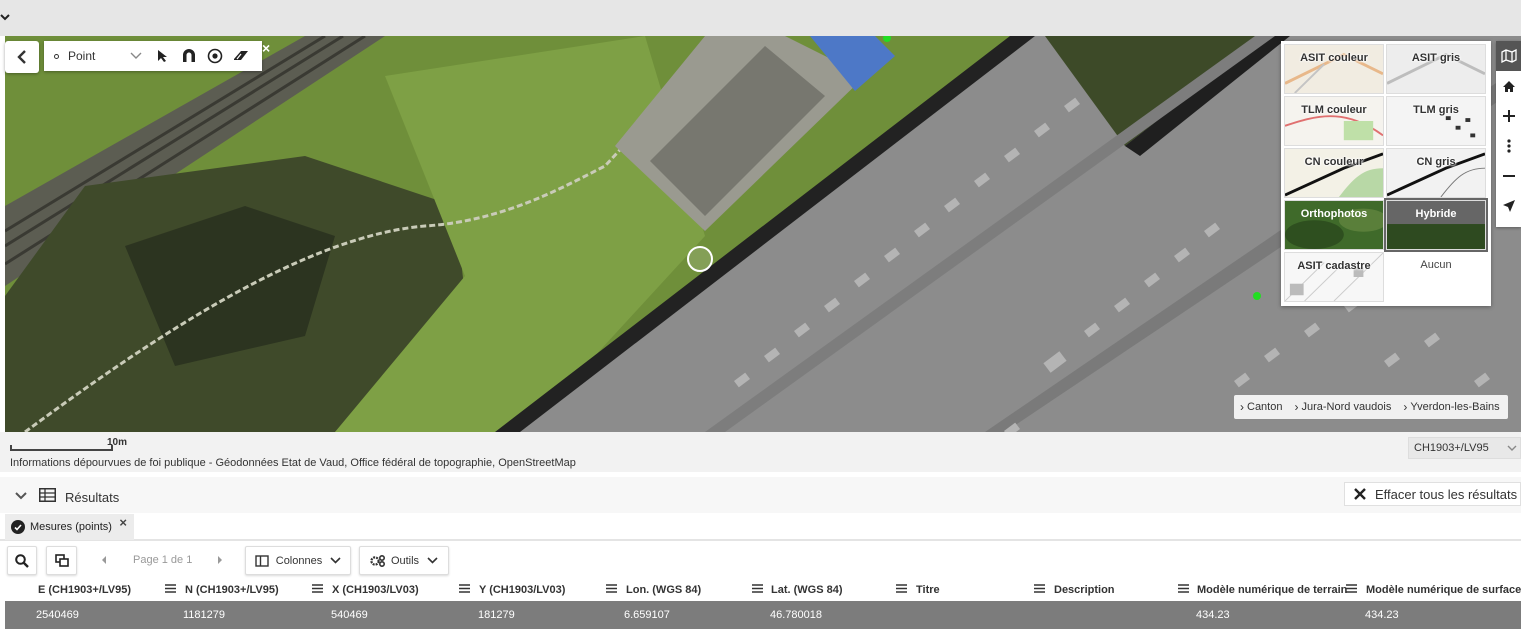 Image resolution: width=1521 pixels, height=629 pixels. What do you see at coordinates (796, 615) in the screenshot?
I see `table-cell: 46.780018` at bounding box center [796, 615].